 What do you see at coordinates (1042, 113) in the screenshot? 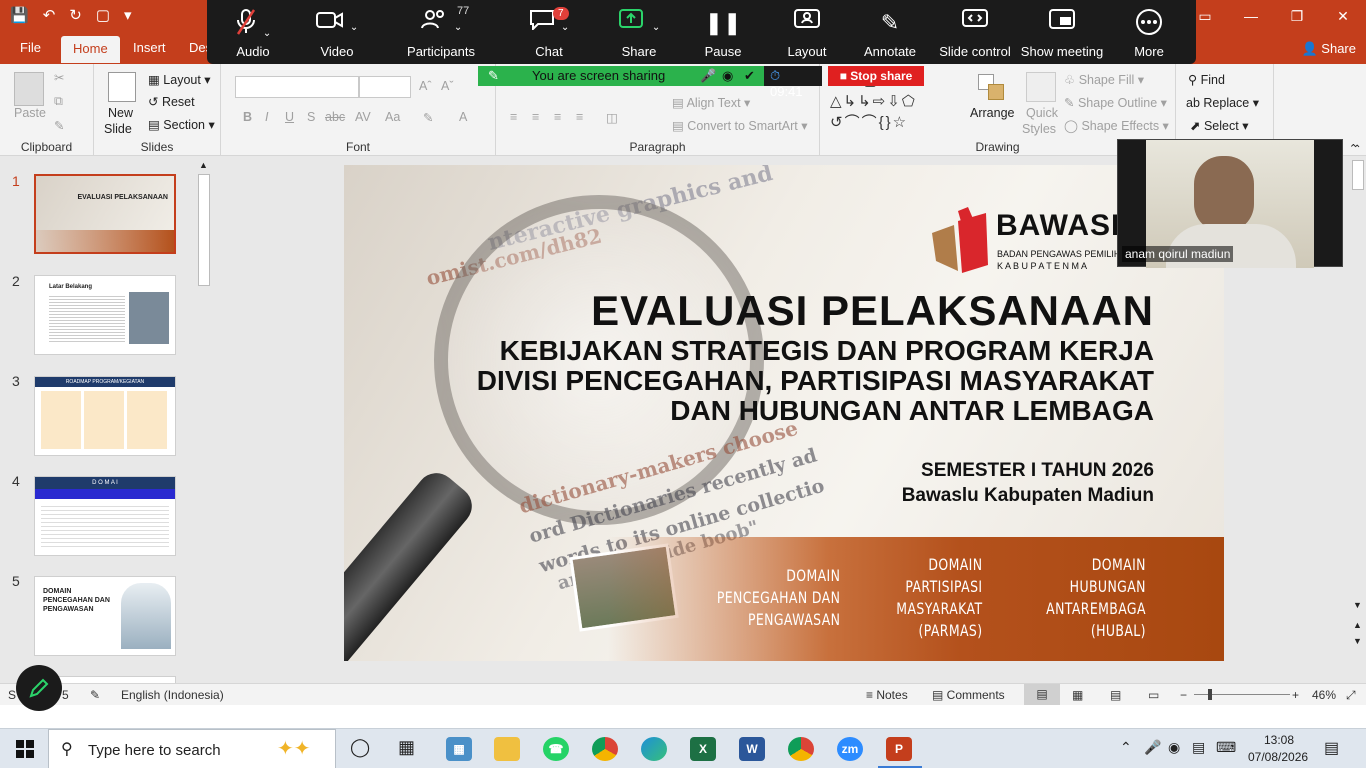
I see `quick-styles-label: Quick` at bounding box center [1042, 113].